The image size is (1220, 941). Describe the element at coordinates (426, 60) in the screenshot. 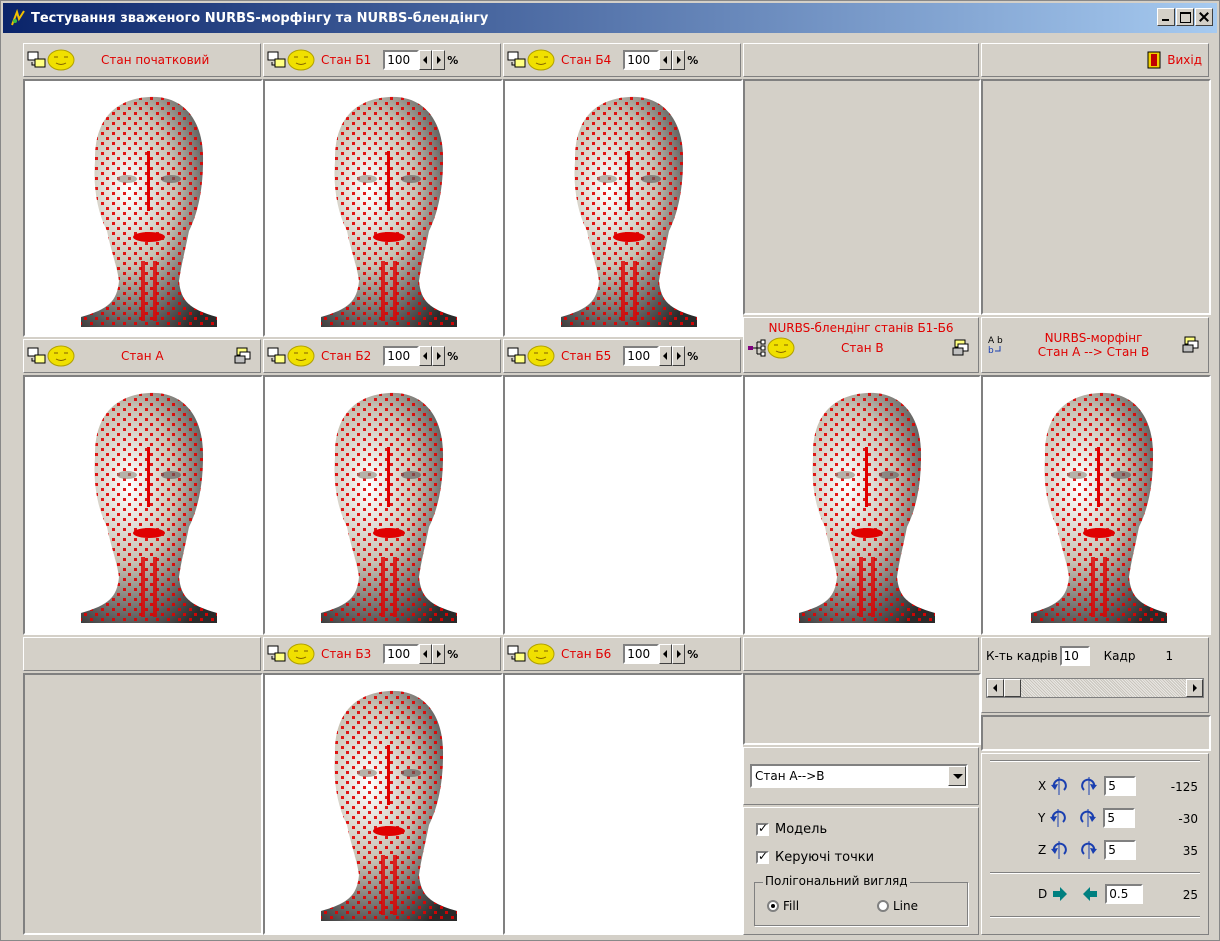

I see `b1-weight-decrease` at that location.